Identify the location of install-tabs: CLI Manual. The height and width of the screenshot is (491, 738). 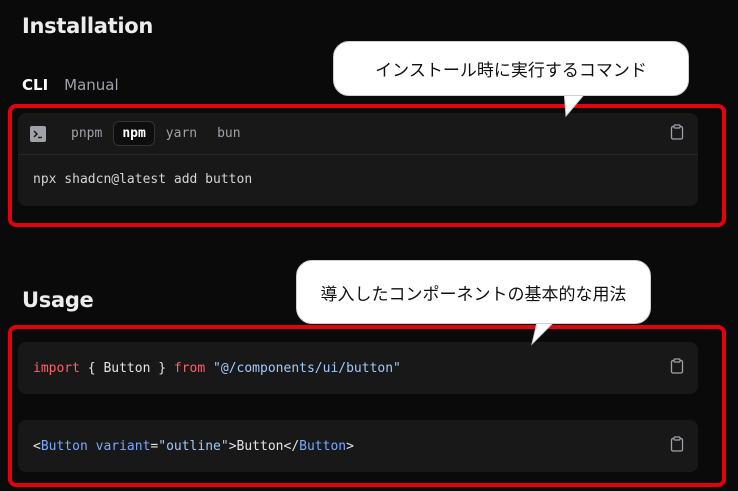
(70, 85).